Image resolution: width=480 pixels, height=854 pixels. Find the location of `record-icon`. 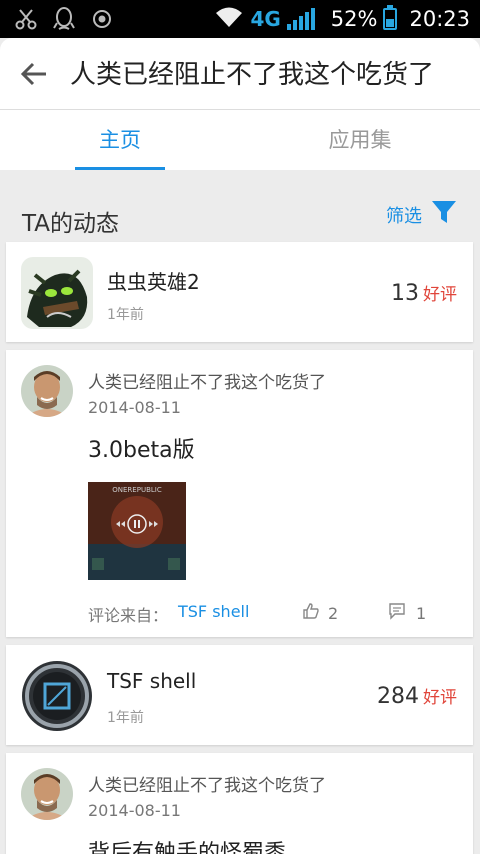

record-icon is located at coordinates (102, 19).